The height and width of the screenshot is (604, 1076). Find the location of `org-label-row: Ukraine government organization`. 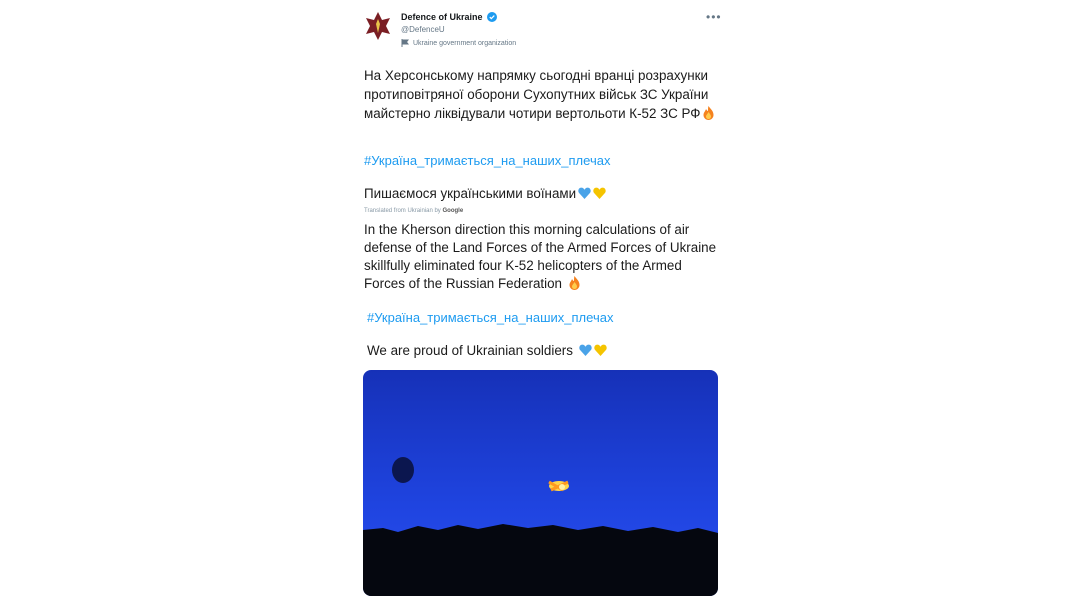

org-label-row: Ukraine government organization is located at coordinates (458, 43).